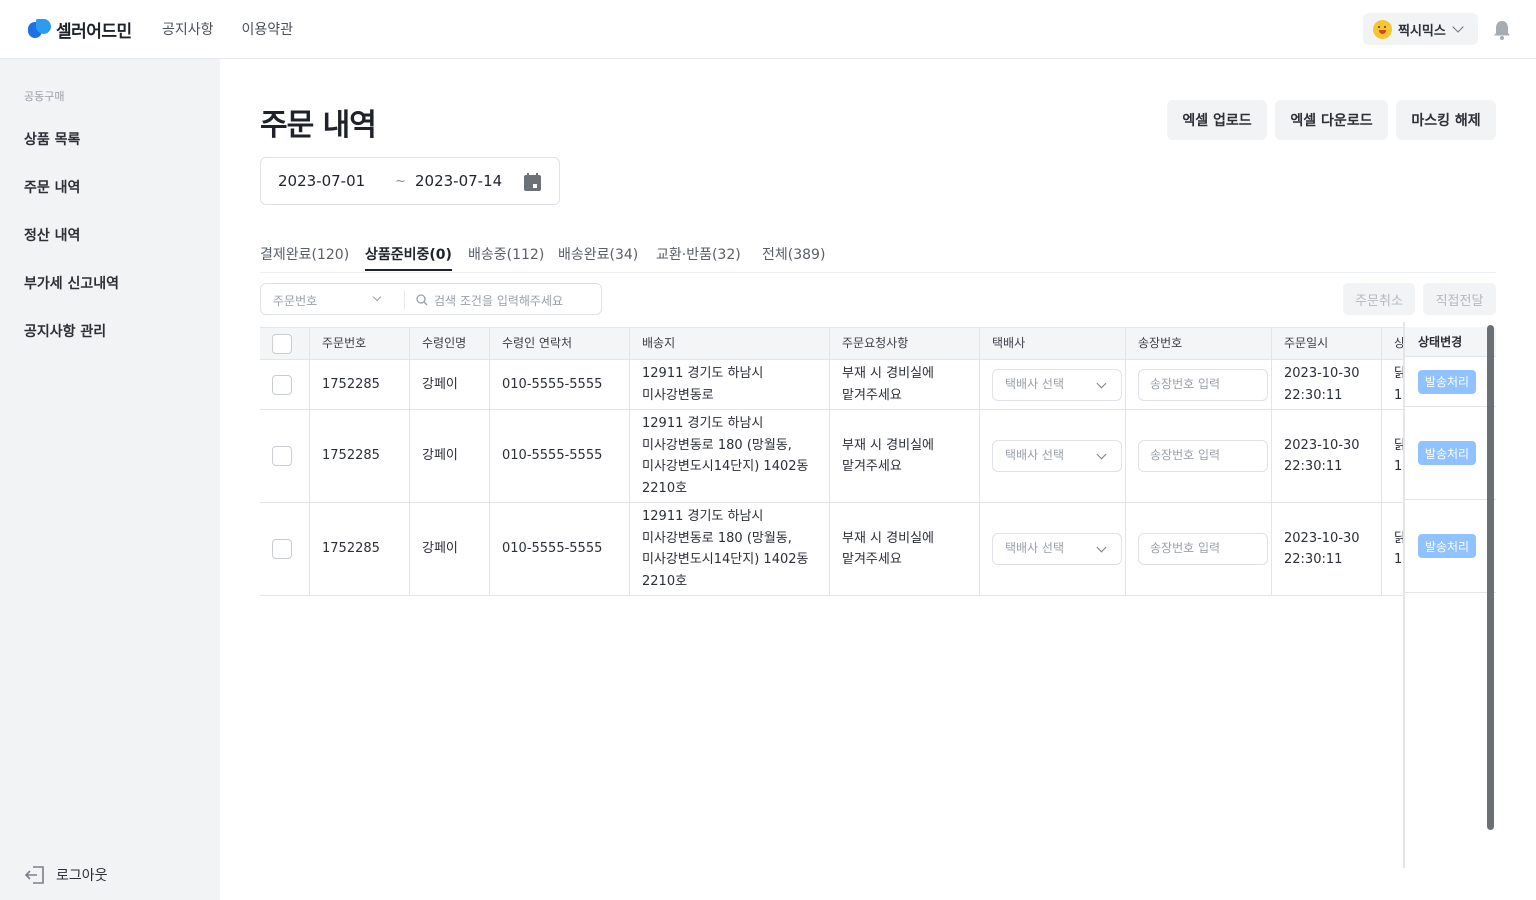 The image size is (1536, 900). I want to click on nav-terms: 이용약관, so click(268, 29).